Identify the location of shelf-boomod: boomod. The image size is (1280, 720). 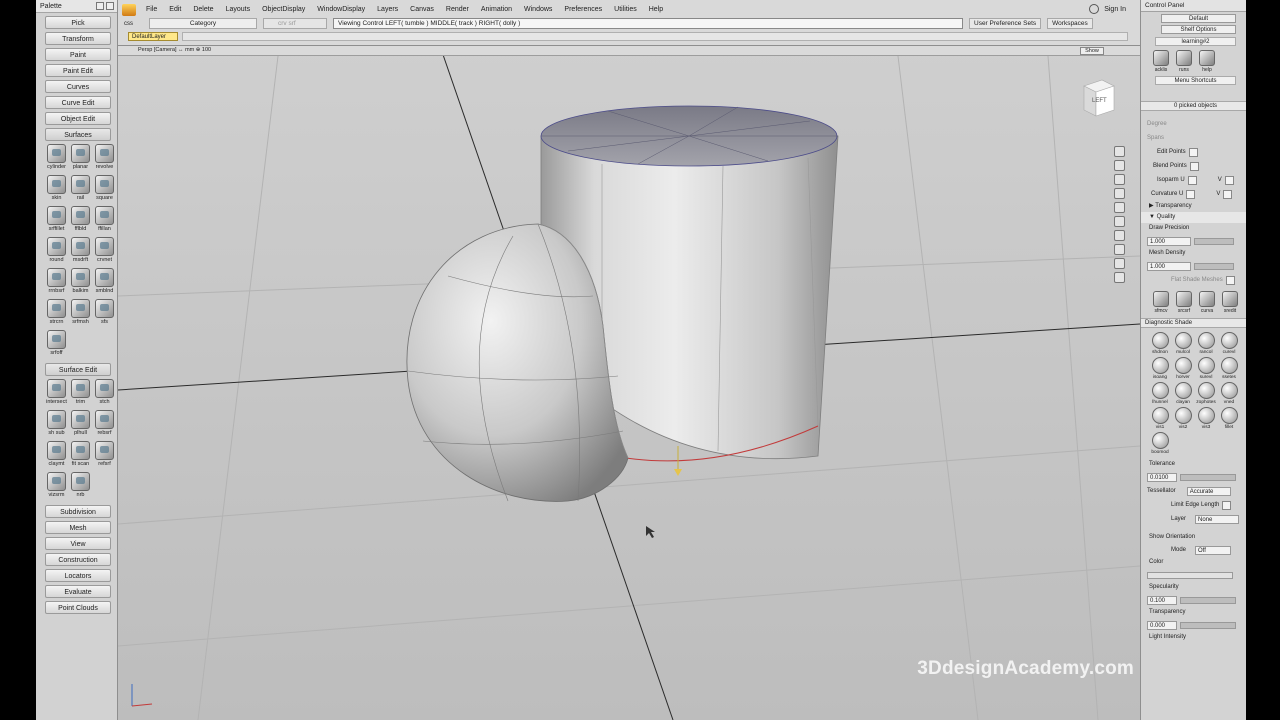
(1160, 443).